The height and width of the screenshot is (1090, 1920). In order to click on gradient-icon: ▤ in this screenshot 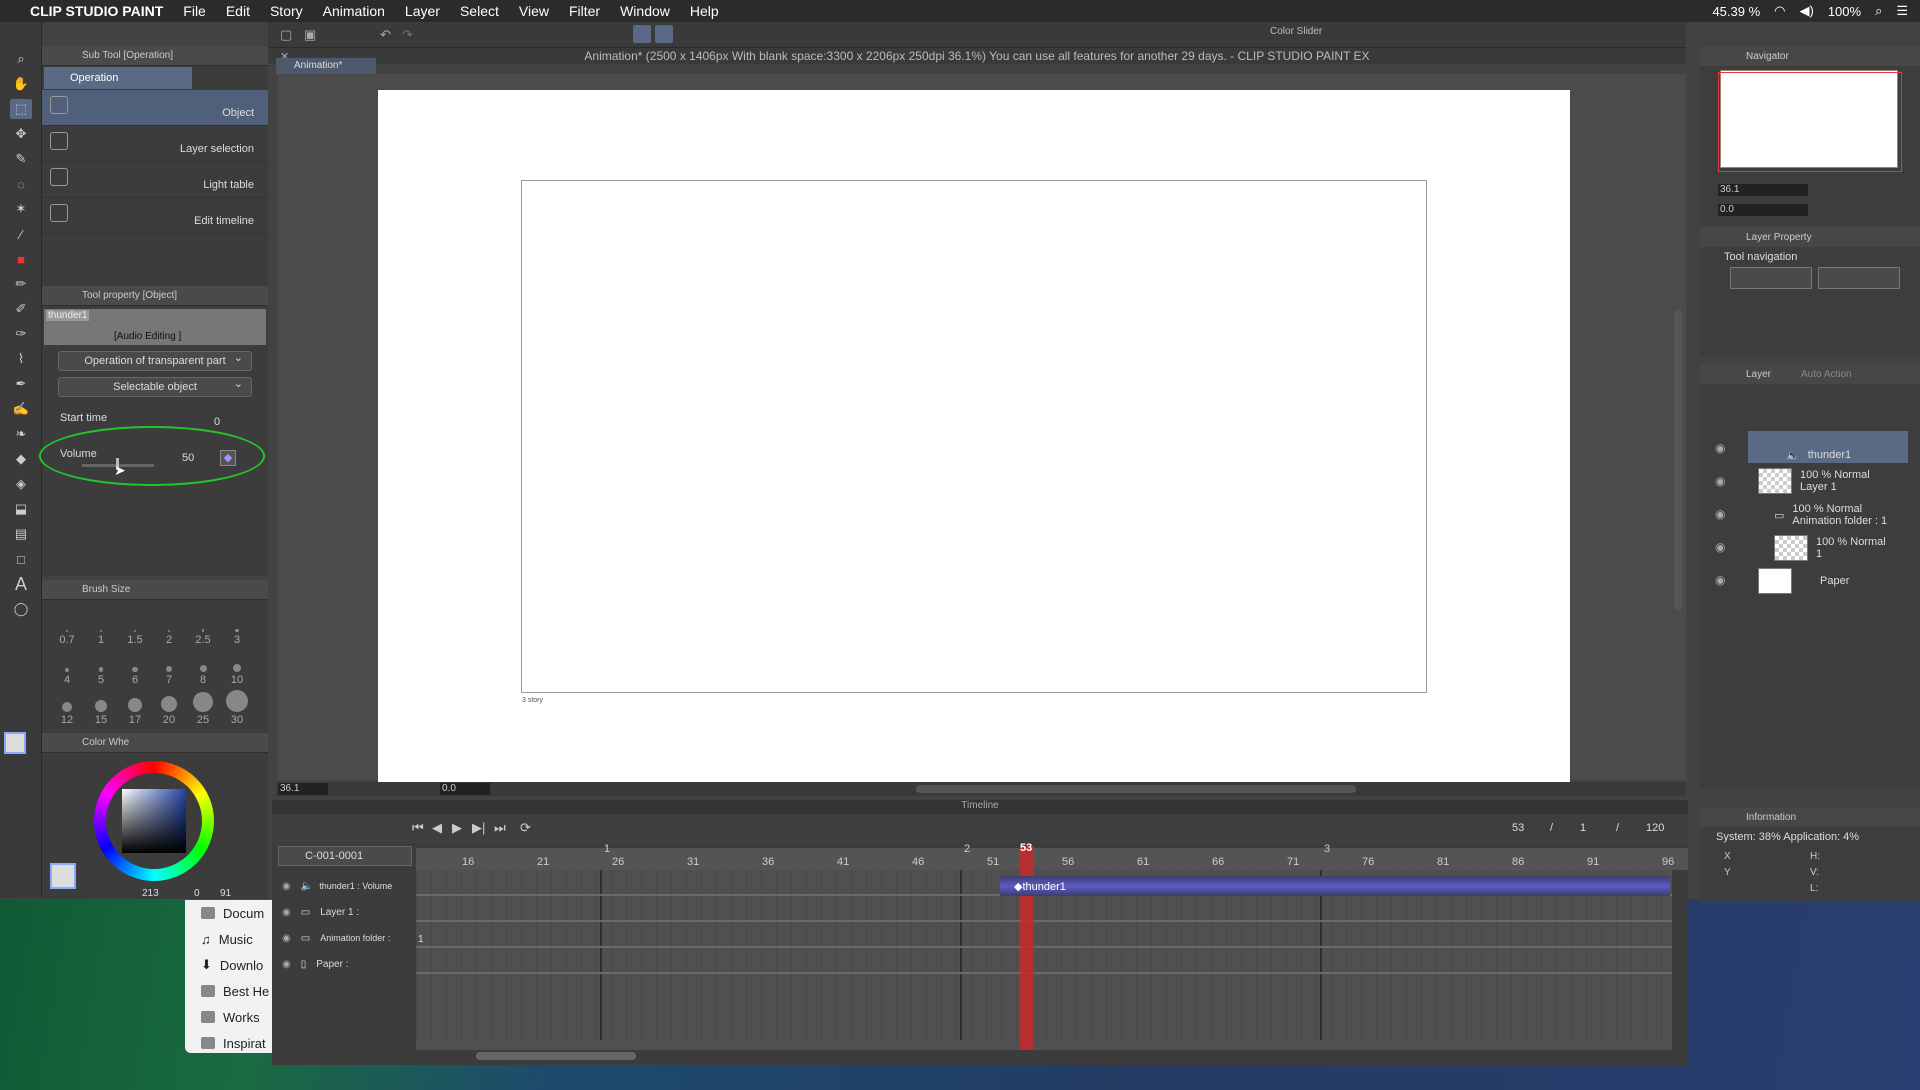, I will do `click(21, 534)`.